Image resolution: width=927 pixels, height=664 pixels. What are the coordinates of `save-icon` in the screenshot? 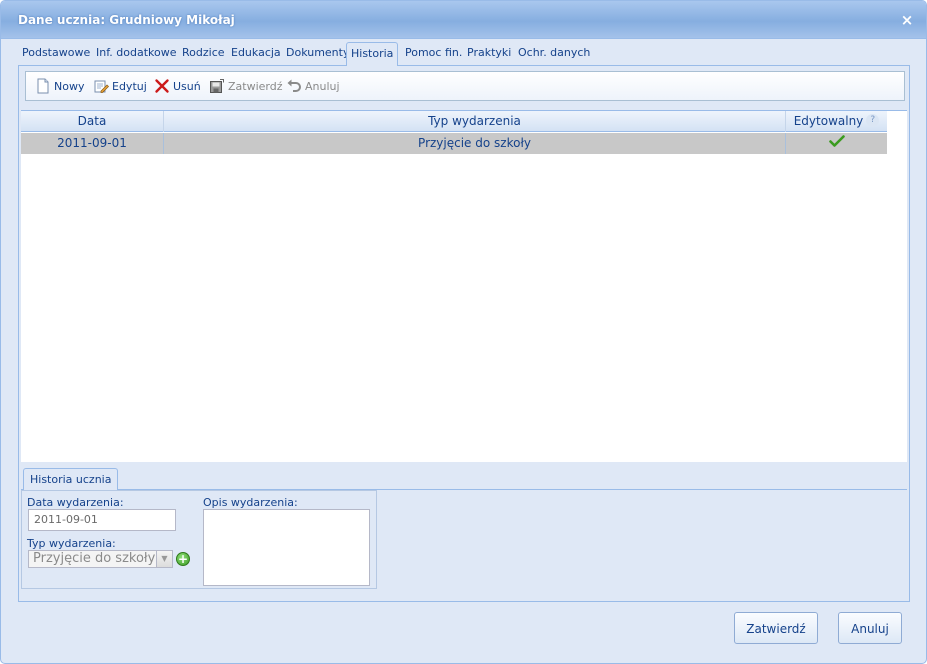 It's located at (217, 86).